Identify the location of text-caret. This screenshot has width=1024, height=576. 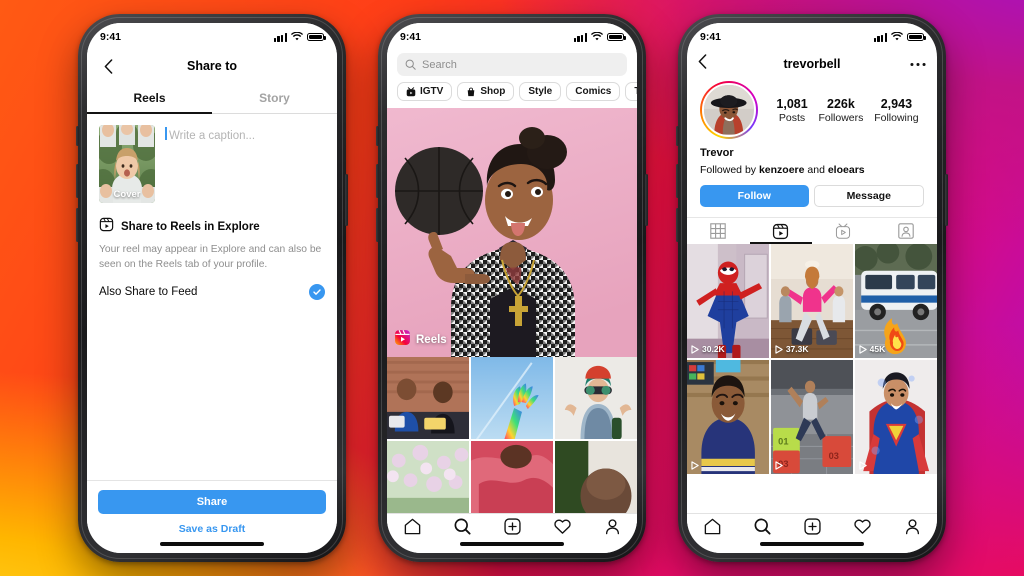
(166, 133).